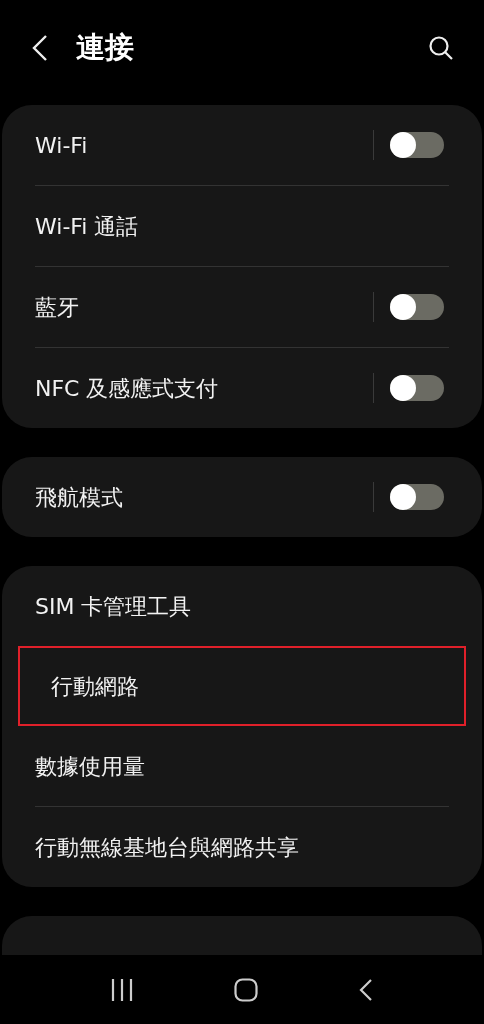 The width and height of the screenshot is (484, 1024). What do you see at coordinates (242, 847) in the screenshot?
I see `settings-item: 行動無線基地台與網路共享` at bounding box center [242, 847].